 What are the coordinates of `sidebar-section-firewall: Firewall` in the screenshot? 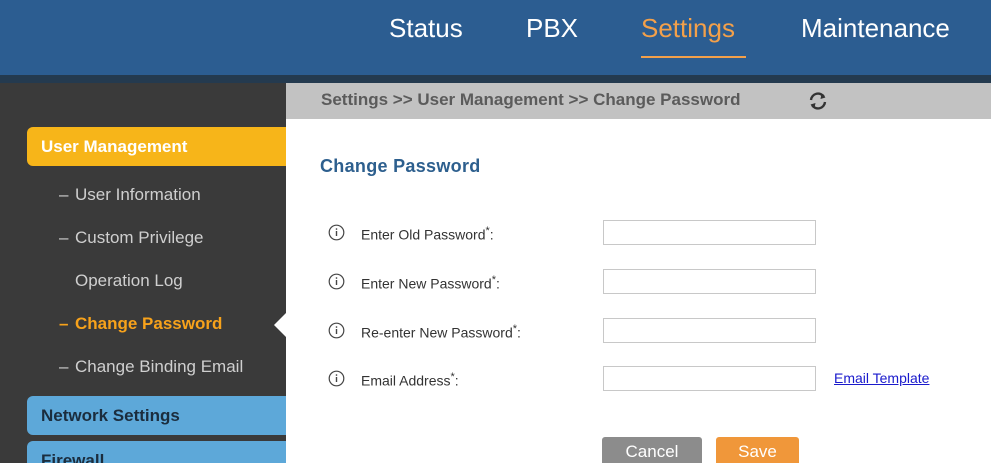 It's located at (156, 452).